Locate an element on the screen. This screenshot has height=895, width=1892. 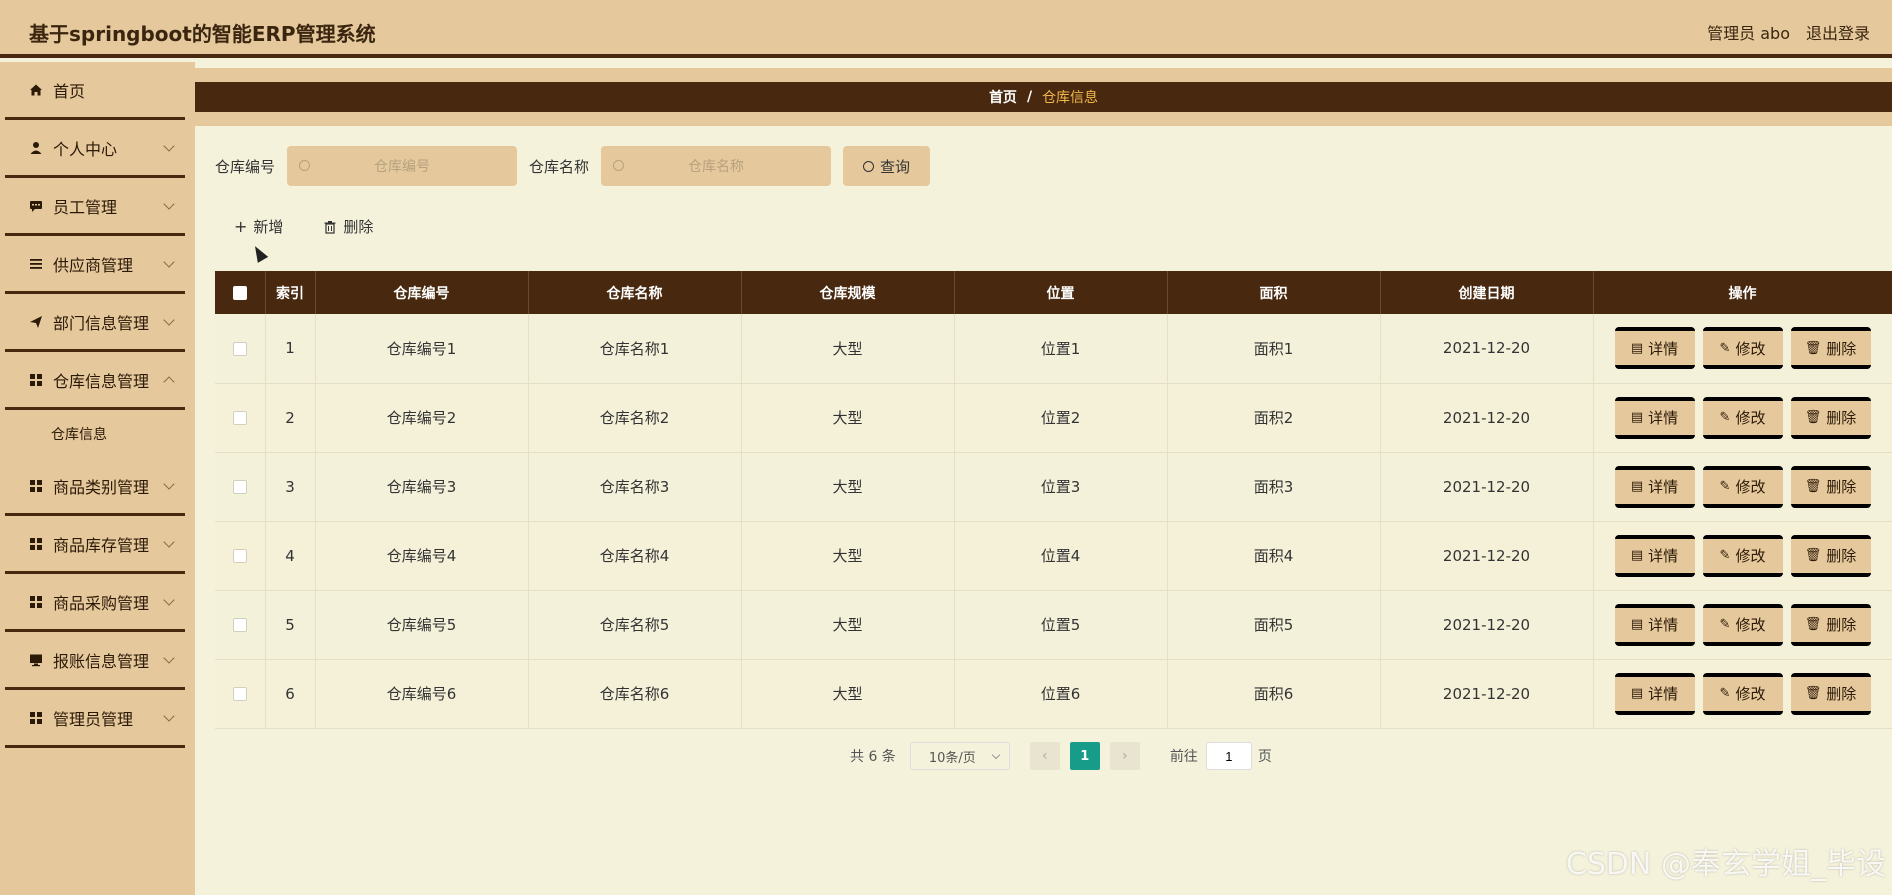
sidebar-item-product-purchase: 商品采购管理 is located at coordinates (95, 603).